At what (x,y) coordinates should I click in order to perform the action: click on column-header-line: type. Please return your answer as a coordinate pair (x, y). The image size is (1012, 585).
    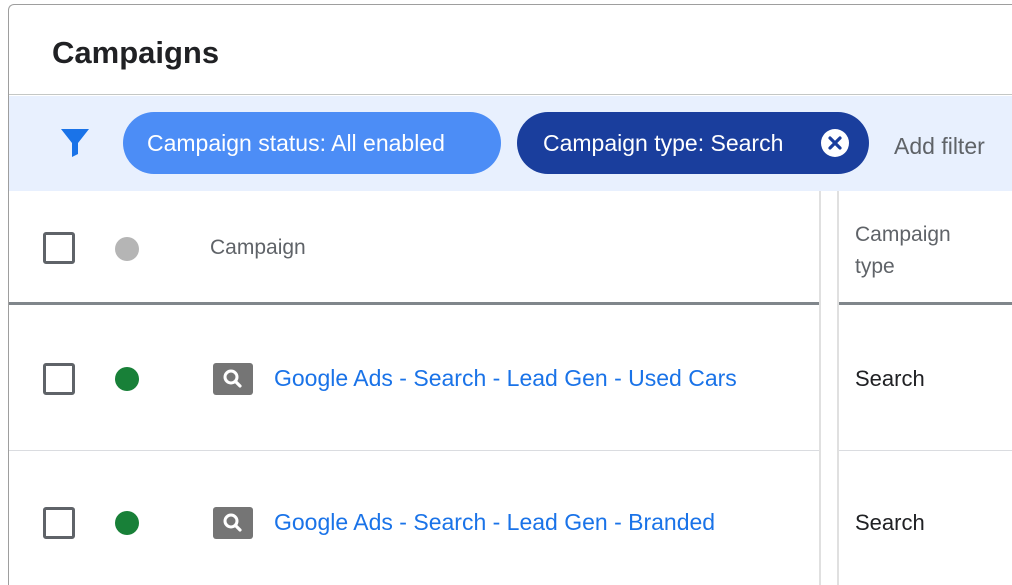
    Looking at the image, I should click on (875, 266).